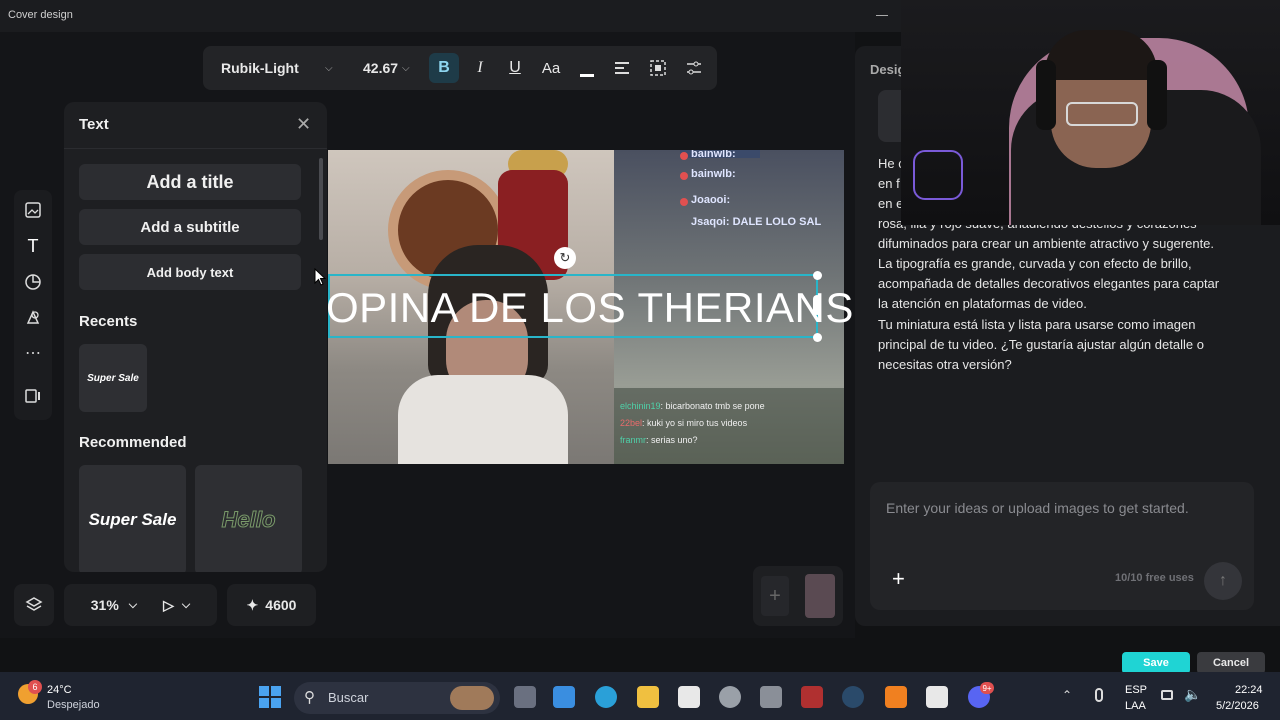 This screenshot has width=1280, height=720. Describe the element at coordinates (1167, 695) in the screenshot. I see `network-icon` at that location.